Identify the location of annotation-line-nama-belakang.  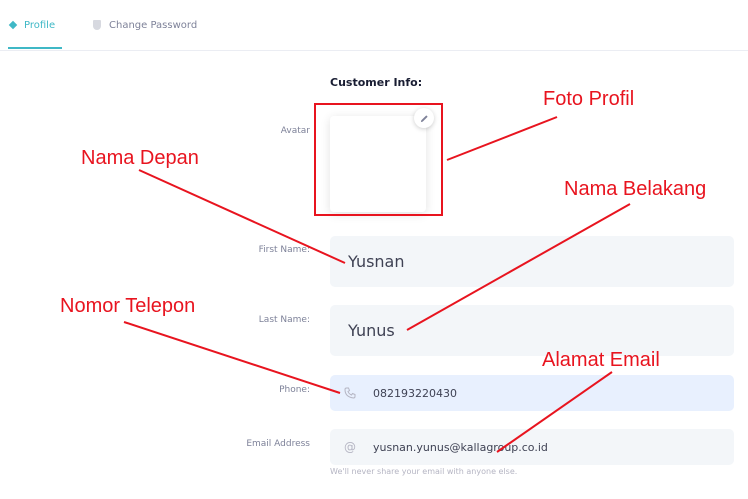
(518, 267).